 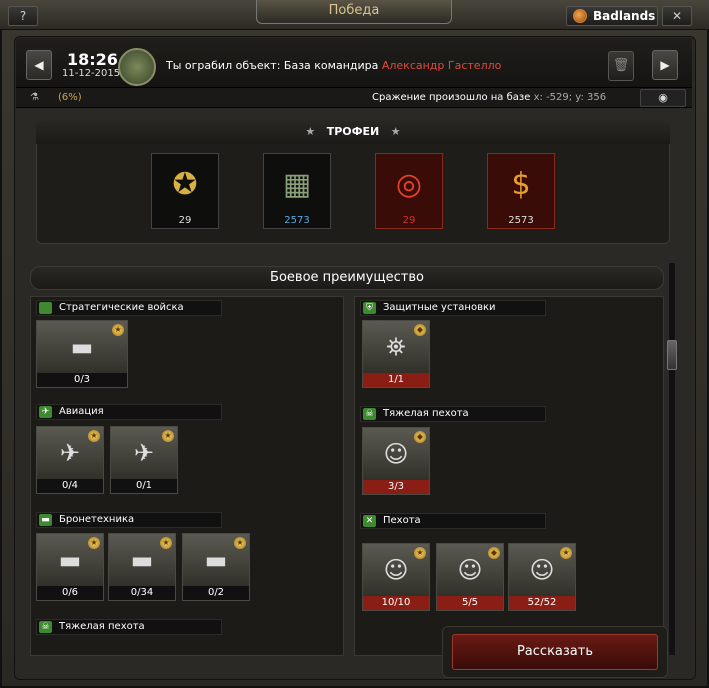 I want to click on server-selector: Badlands, so click(x=612, y=16).